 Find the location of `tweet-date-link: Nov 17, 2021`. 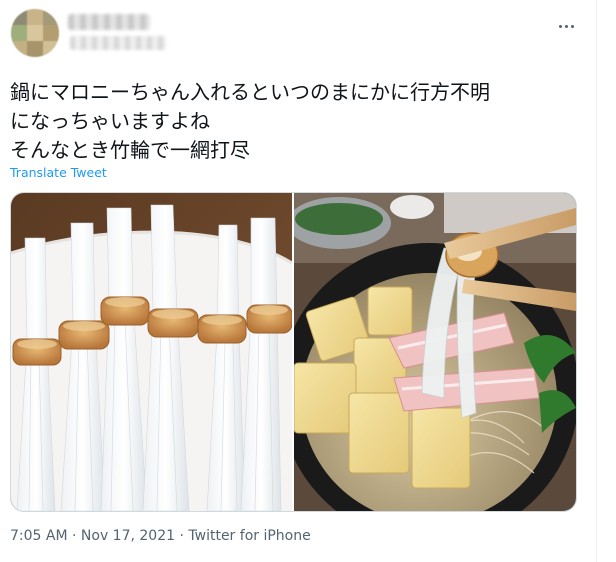

tweet-date-link: Nov 17, 2021 is located at coordinates (128, 536).